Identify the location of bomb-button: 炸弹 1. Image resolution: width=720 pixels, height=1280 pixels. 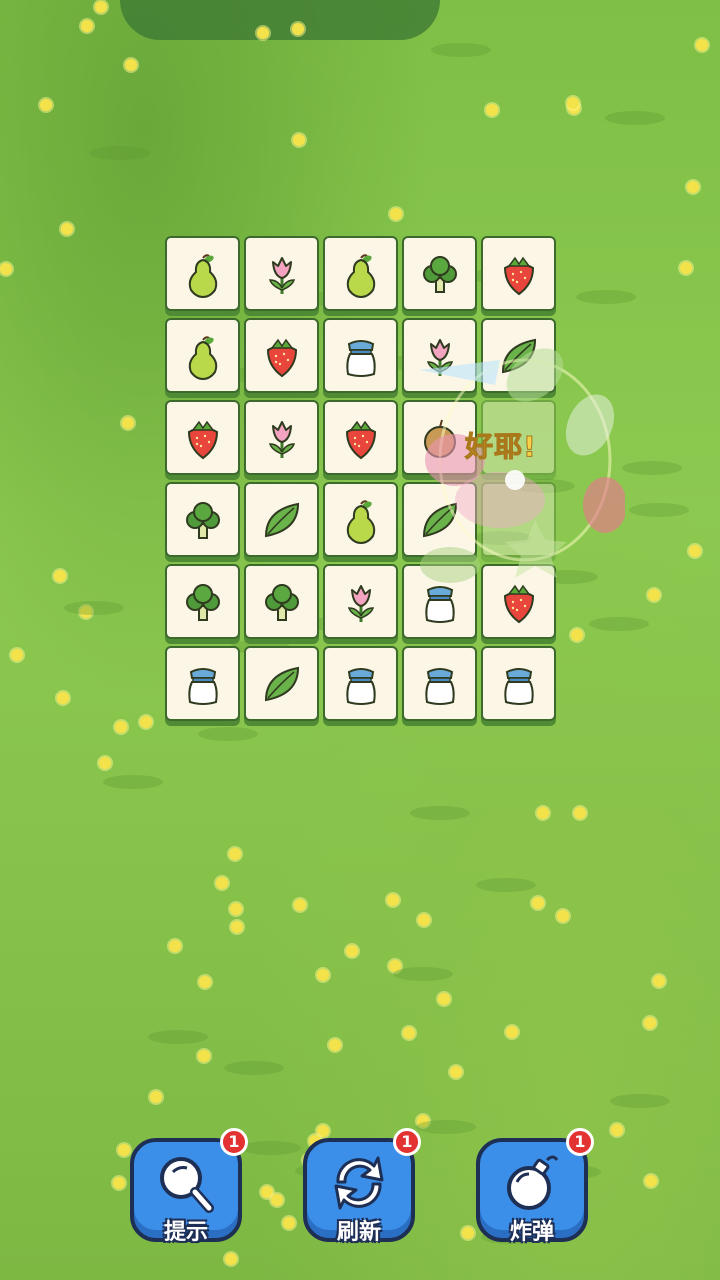
(535, 1186).